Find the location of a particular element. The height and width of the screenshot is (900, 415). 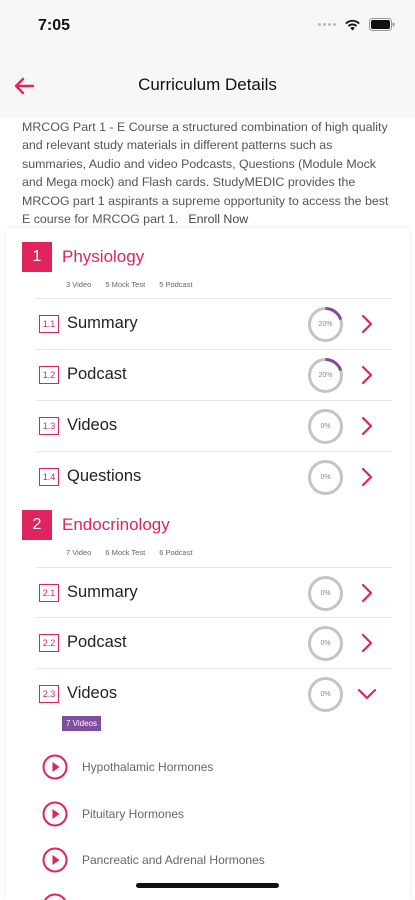

status-time: 7:05 is located at coordinates (54, 25).